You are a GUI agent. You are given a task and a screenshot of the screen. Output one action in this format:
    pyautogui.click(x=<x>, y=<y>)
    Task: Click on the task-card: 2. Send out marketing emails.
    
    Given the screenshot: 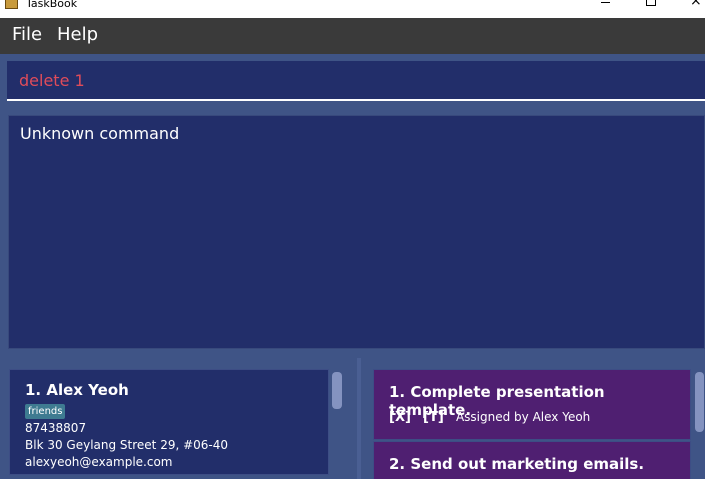 What is the action you would take?
    pyautogui.click(x=532, y=460)
    